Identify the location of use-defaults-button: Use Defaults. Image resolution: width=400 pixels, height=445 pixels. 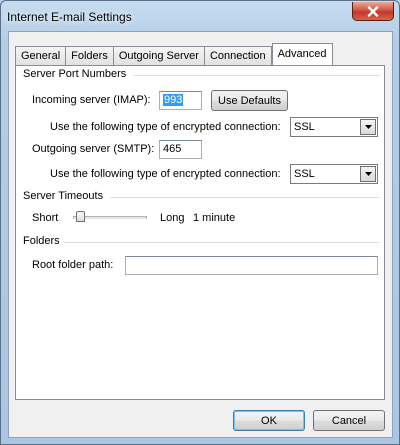
(249, 100).